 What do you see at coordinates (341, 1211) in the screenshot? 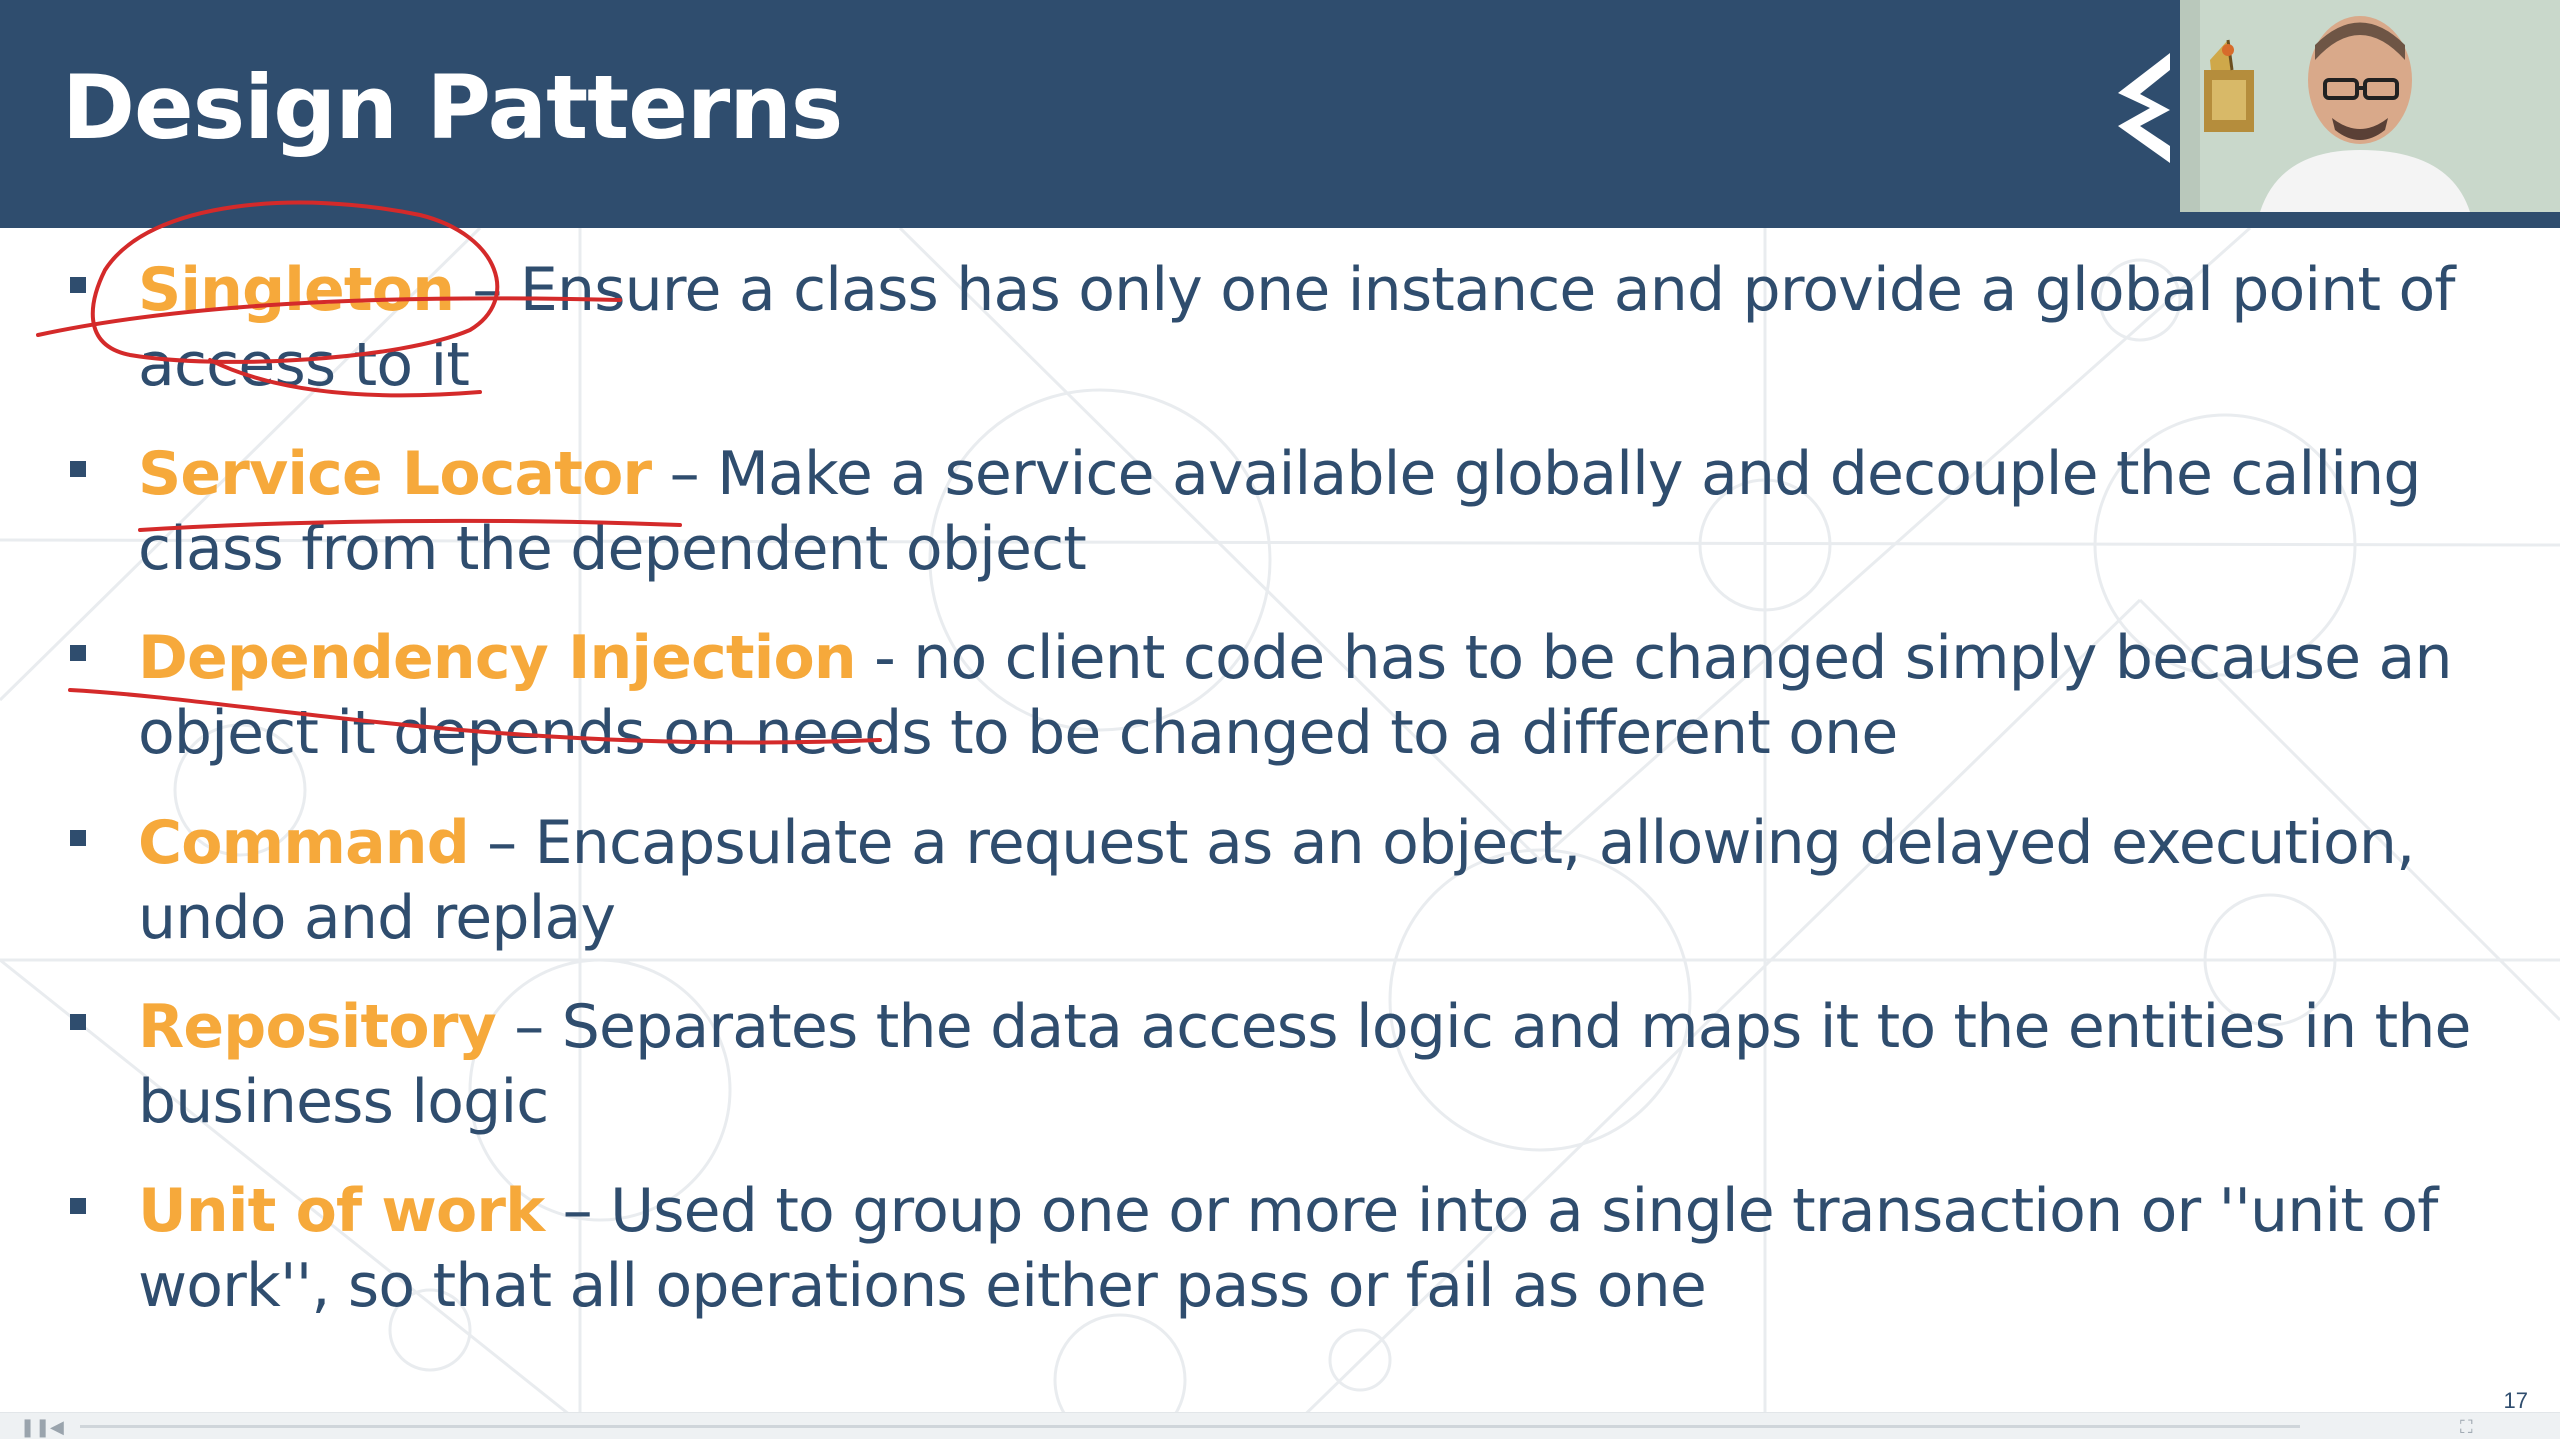
I see `pattern-name: Unit of work` at bounding box center [341, 1211].